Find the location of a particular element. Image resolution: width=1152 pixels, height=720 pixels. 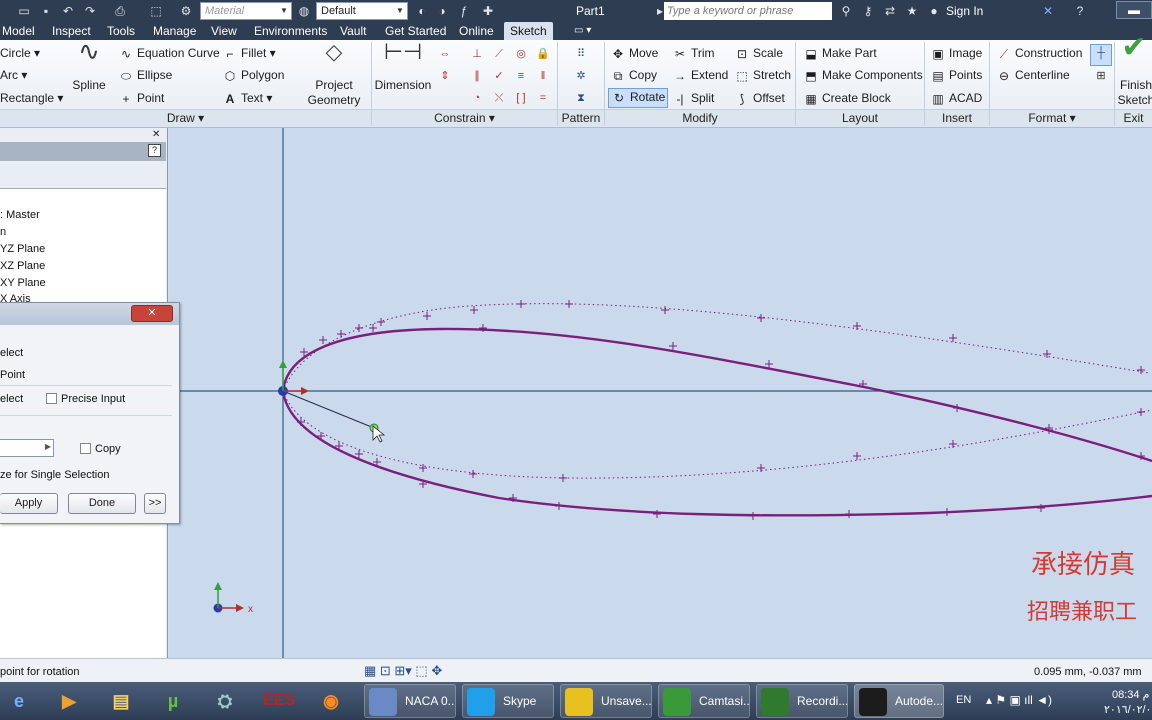

trim-button: ✂ Trim is located at coordinates (693, 53).